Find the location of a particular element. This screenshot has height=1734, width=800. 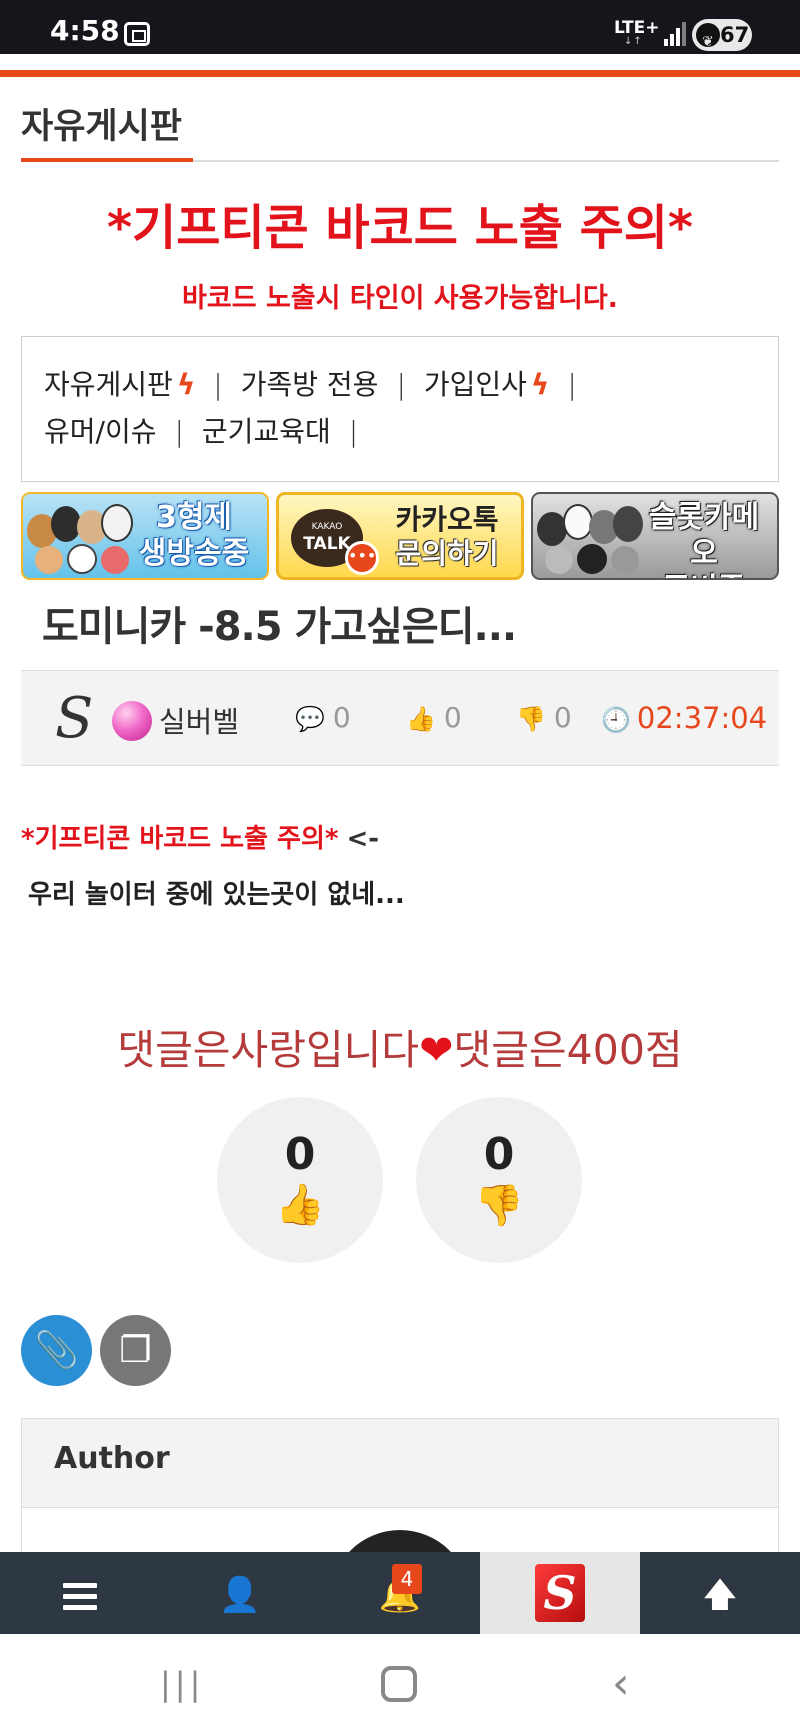

recent-apps-icon: ||| is located at coordinates (182, 1684).